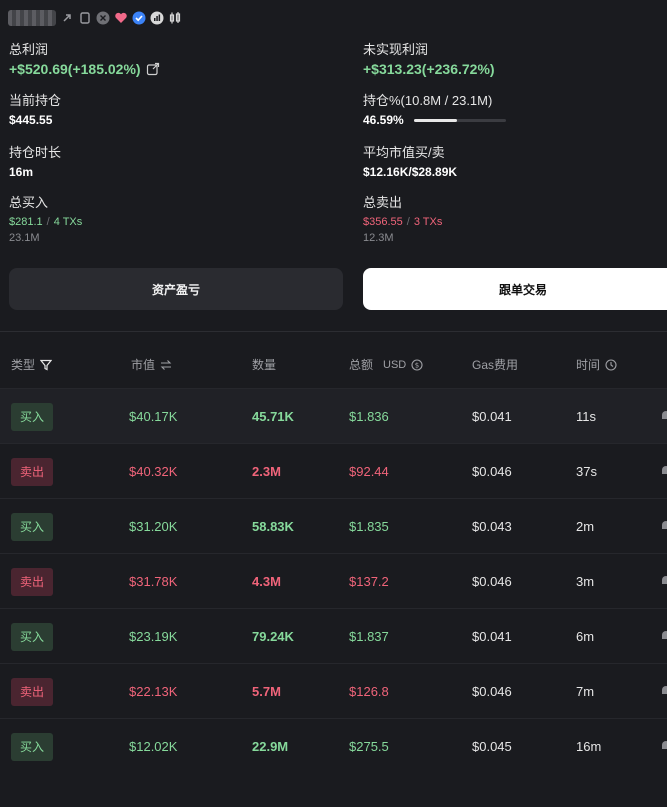 This screenshot has width=667, height=807. I want to click on external-link-icon, so click(153, 69).